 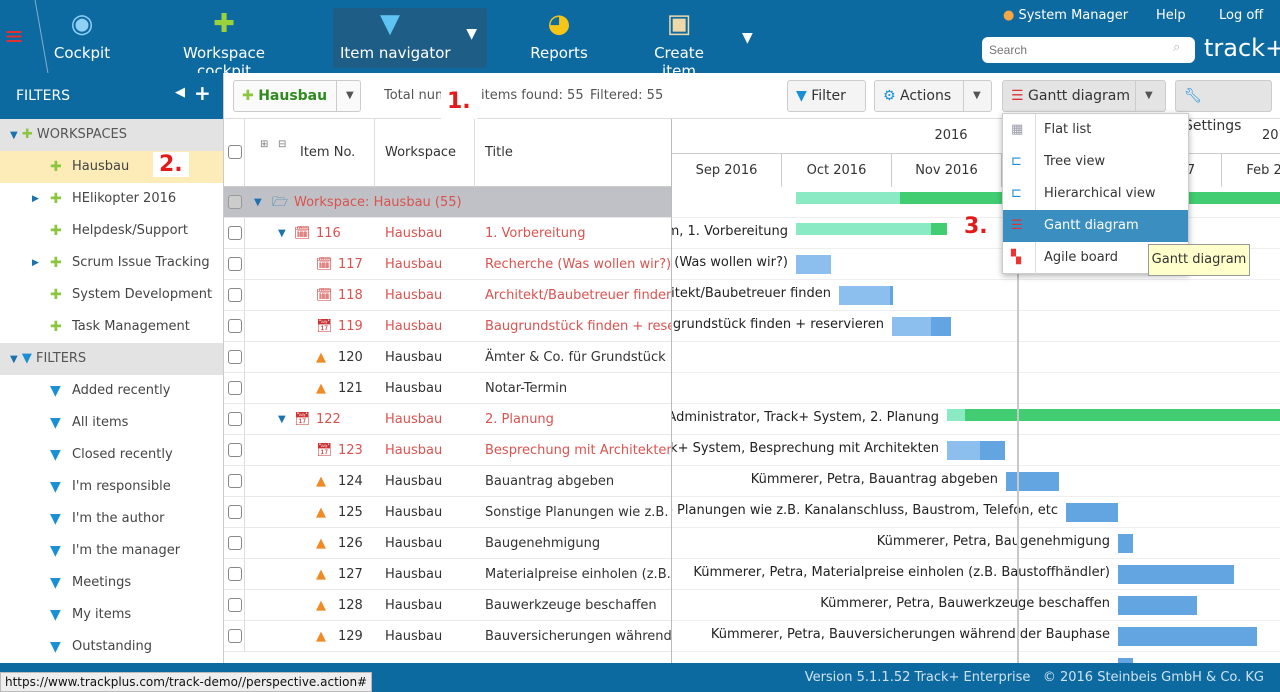 What do you see at coordinates (111, 647) in the screenshot?
I see `sidebar-filter-item: ▼ Outstanding` at bounding box center [111, 647].